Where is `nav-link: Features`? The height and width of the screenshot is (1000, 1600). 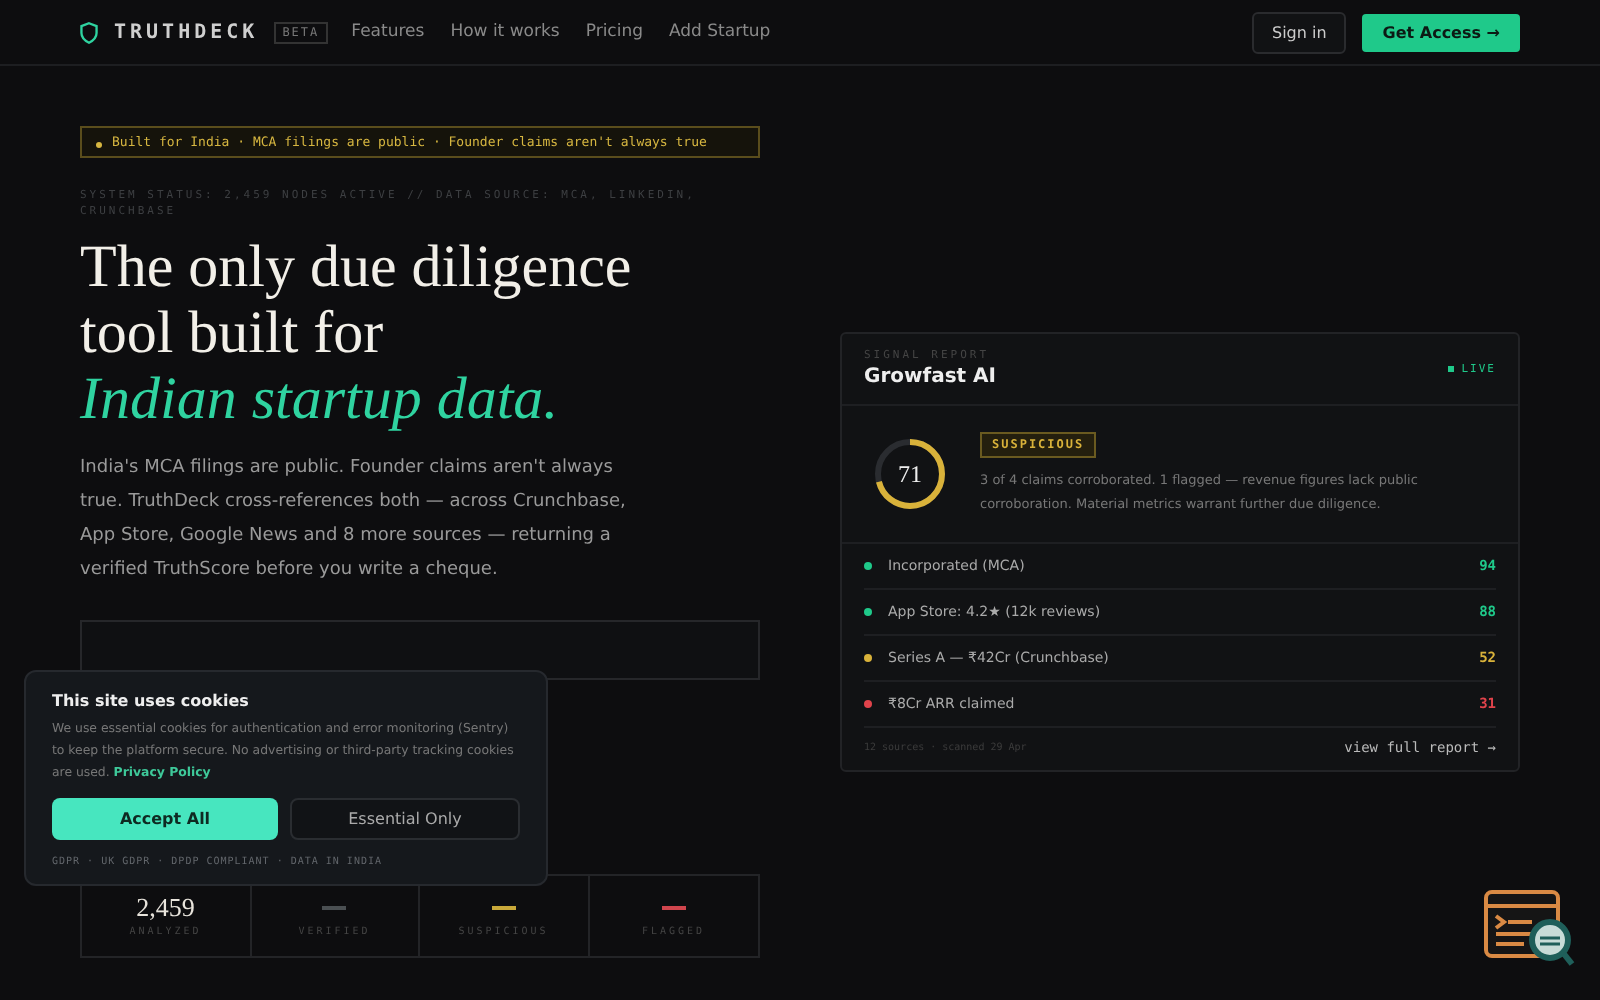 nav-link: Features is located at coordinates (388, 32).